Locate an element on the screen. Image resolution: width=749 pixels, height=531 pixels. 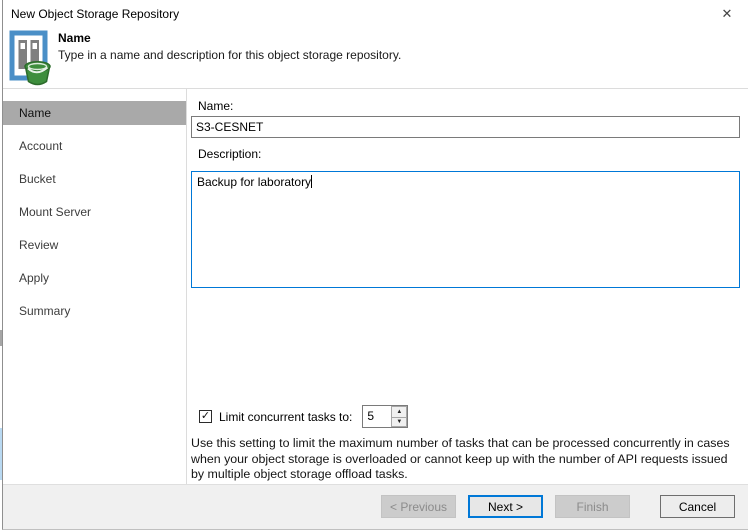
sidebar-item-apply: Apply is located at coordinates (94, 278).